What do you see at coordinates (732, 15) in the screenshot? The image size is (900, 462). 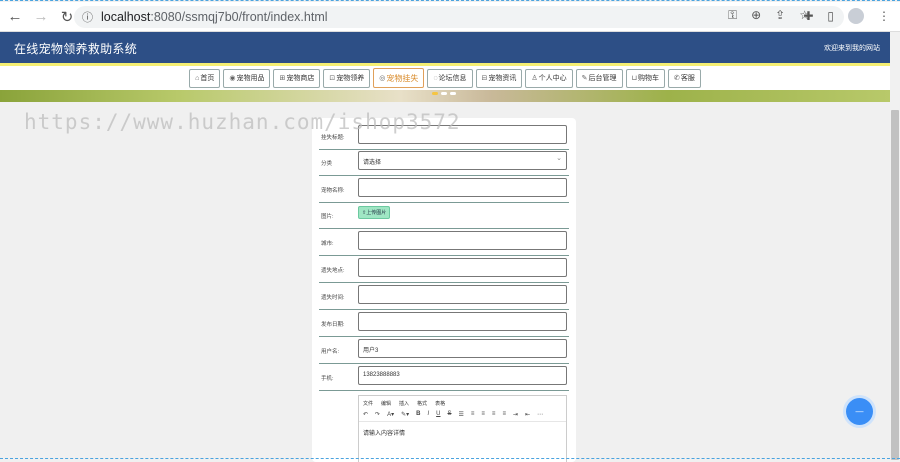 I see `key-icon: ⚿` at bounding box center [732, 15].